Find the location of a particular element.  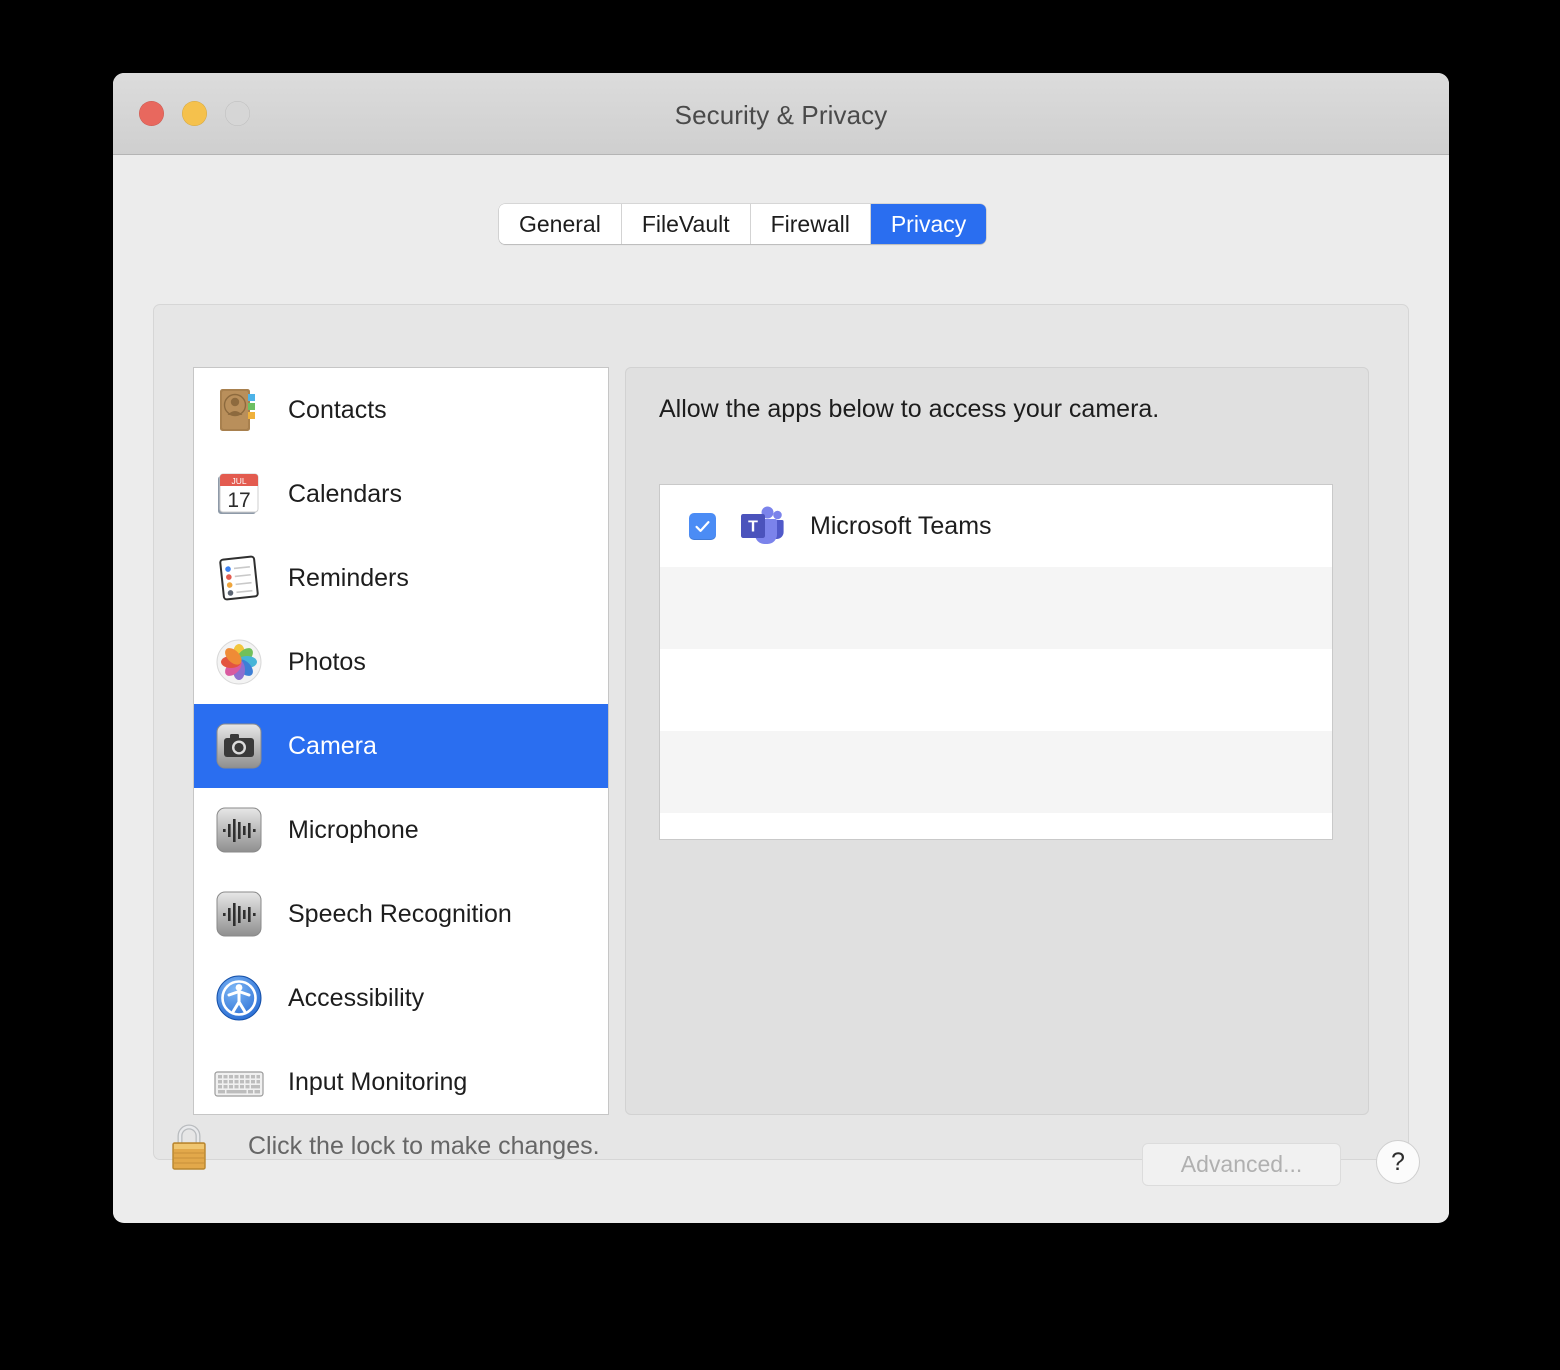

photos-icon is located at coordinates (239, 662).